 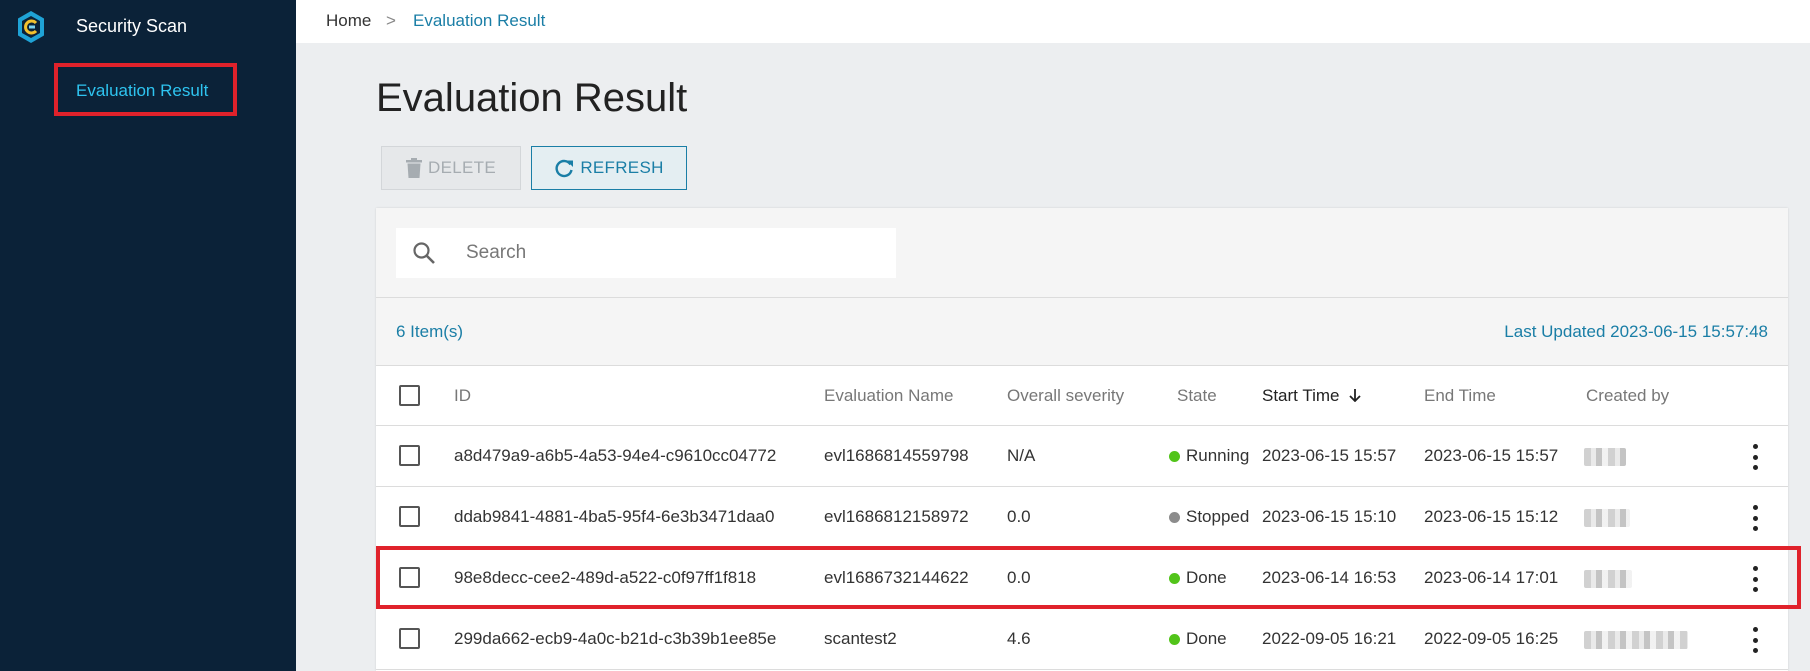 I want to click on column-header-overall-severity: Overall severity, so click(x=1065, y=396).